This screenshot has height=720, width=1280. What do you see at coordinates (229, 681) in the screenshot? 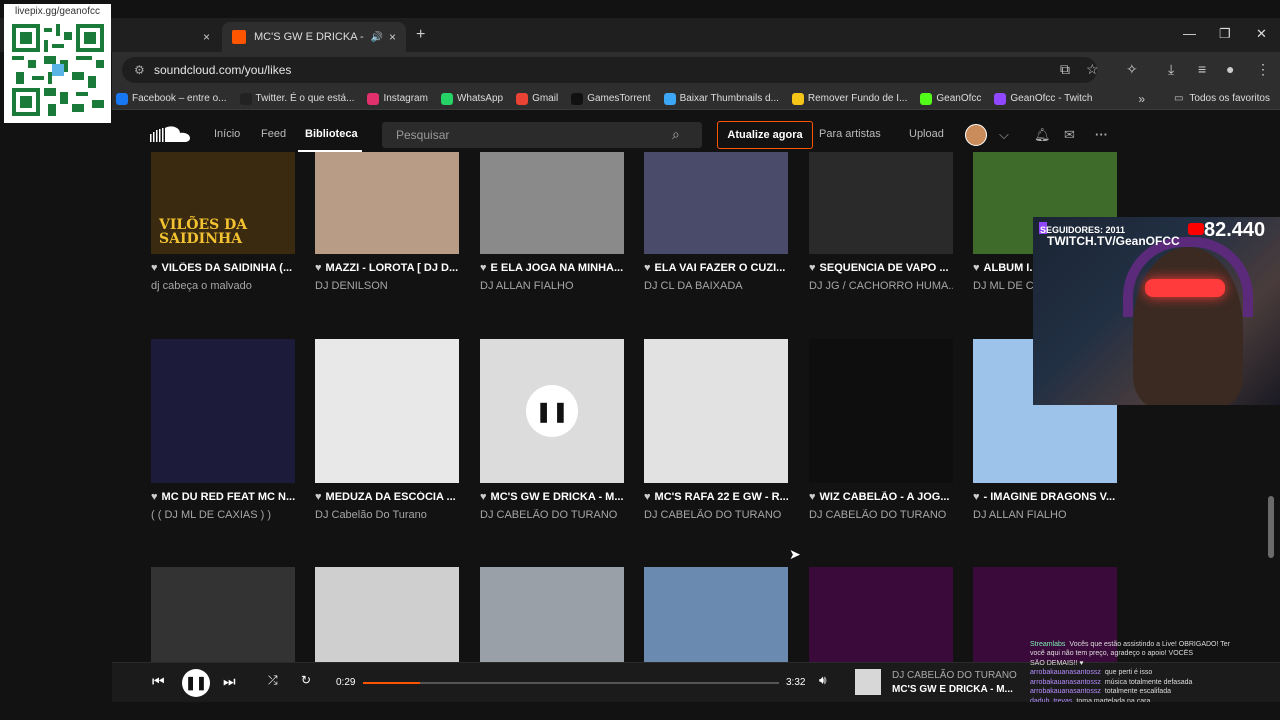
I see `next-icon: ⏭` at bounding box center [229, 681].